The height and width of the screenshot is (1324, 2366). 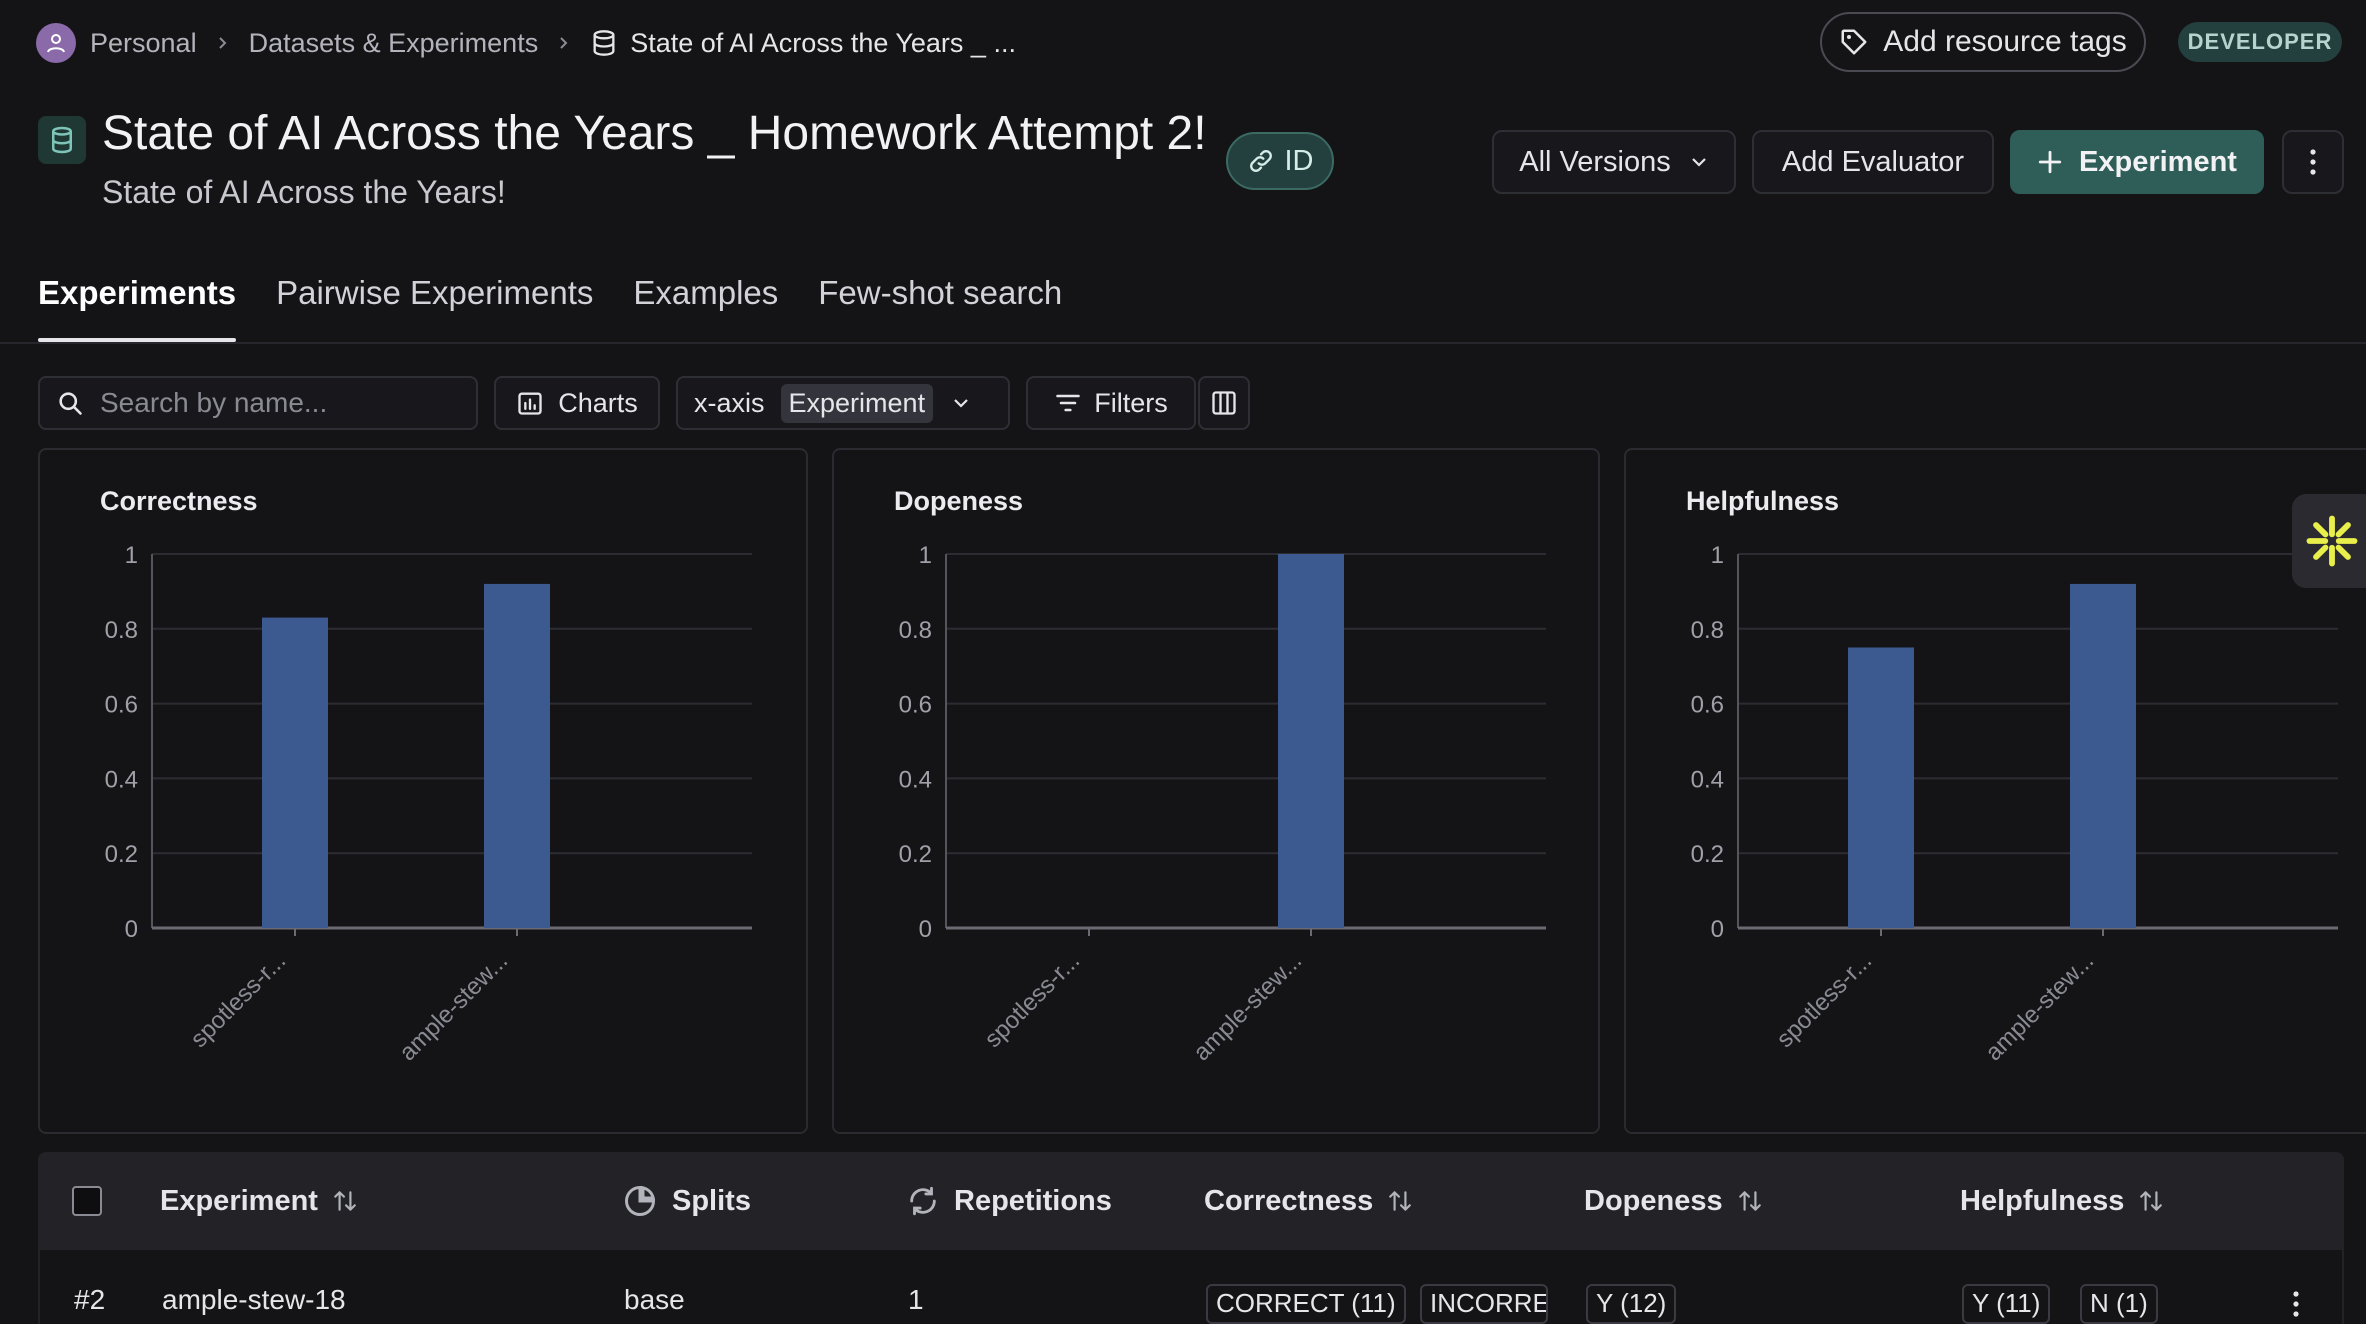 I want to click on y-tick-label: 0.6, so click(x=1707, y=705).